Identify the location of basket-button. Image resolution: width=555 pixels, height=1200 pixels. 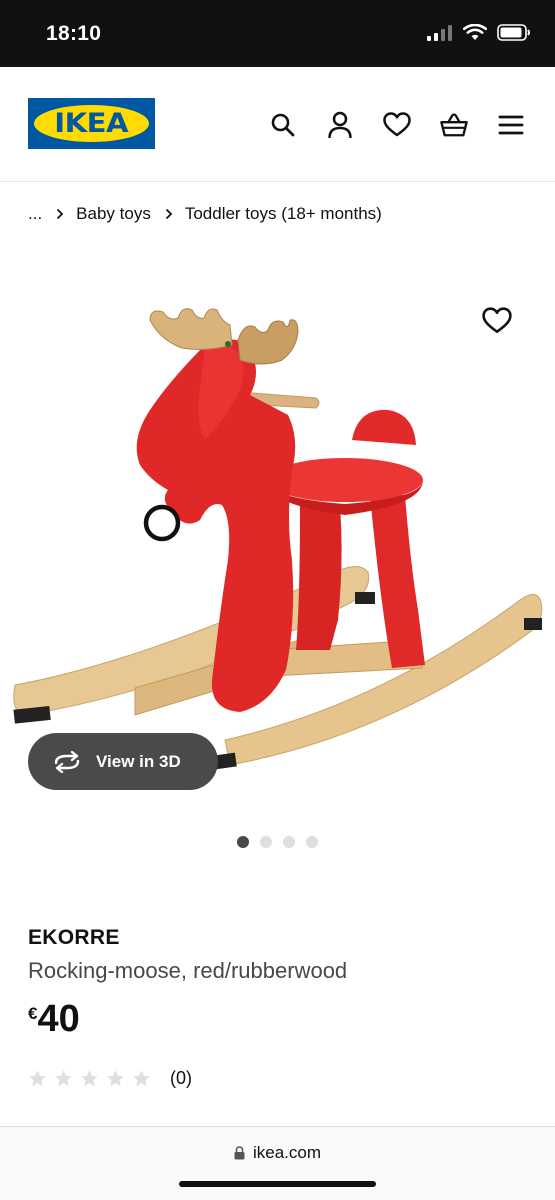
(454, 125).